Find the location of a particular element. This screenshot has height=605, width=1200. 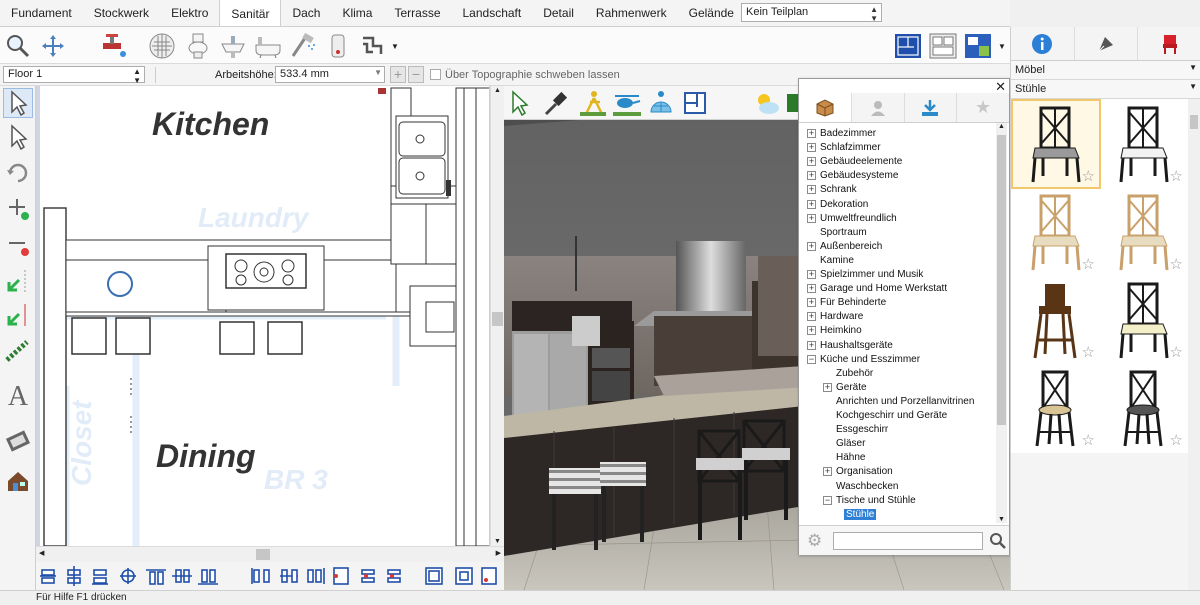

tab-favorites: ★ is located at coordinates (983, 107).